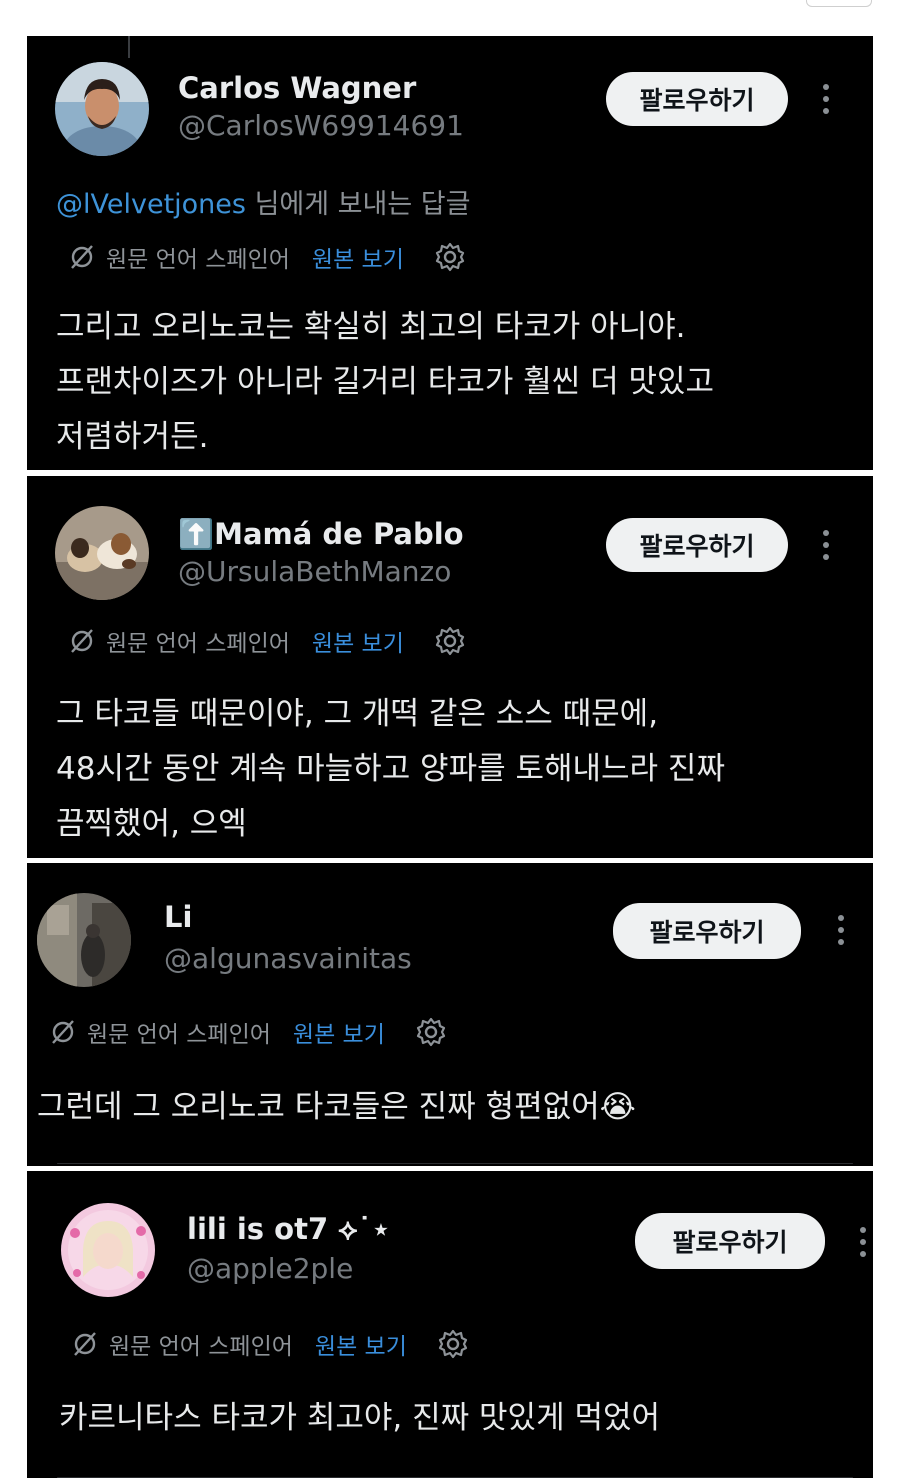 The height and width of the screenshot is (1478, 900). What do you see at coordinates (178, 917) in the screenshot?
I see `display-name: Li` at bounding box center [178, 917].